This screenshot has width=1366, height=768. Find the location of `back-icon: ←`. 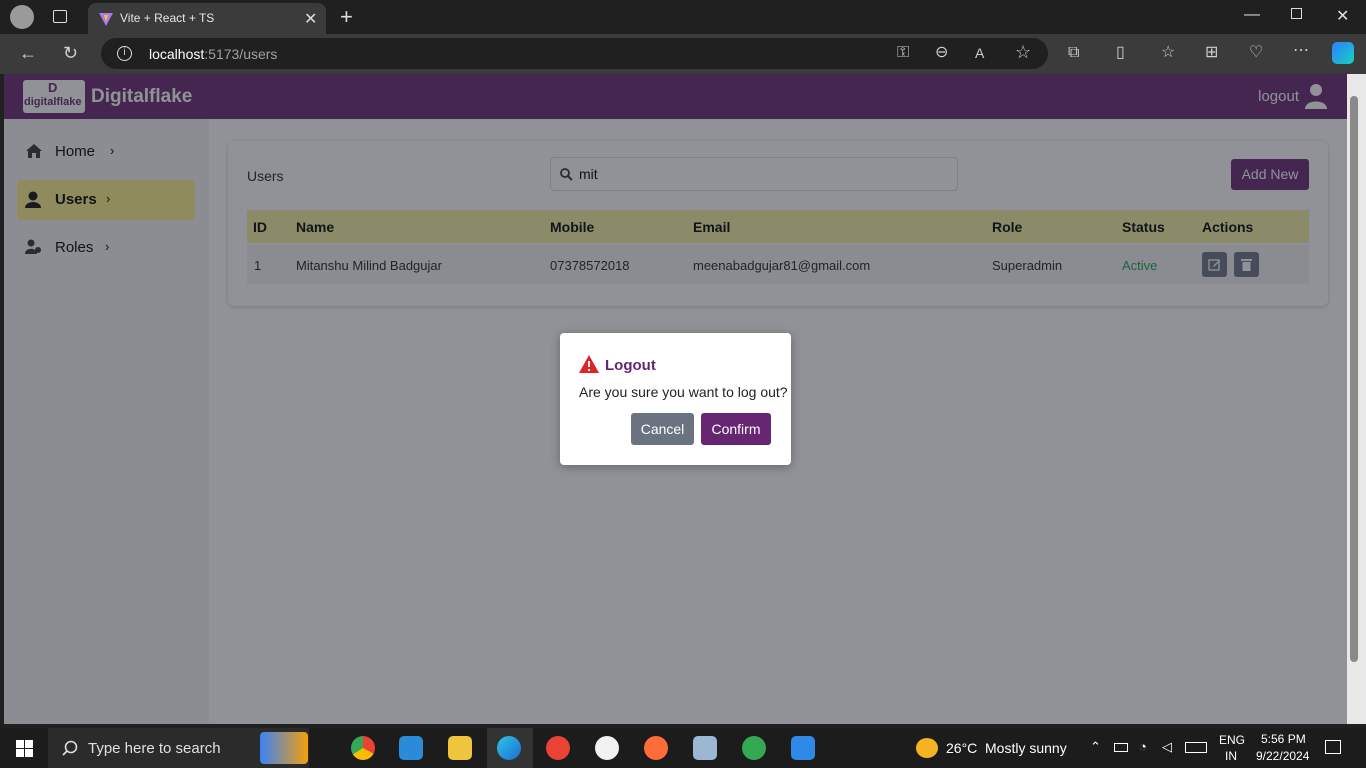

back-icon: ← is located at coordinates (28, 53).